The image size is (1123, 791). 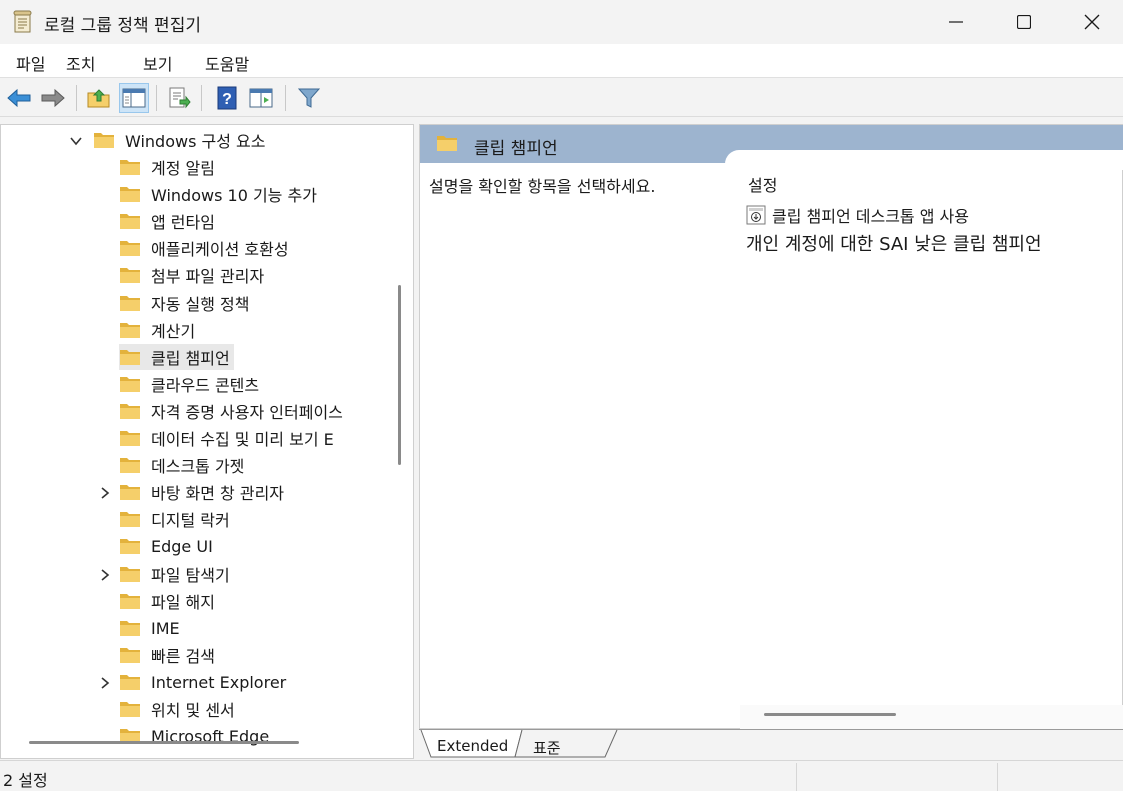 What do you see at coordinates (174, 519) in the screenshot?
I see `tree-item: 디지털 락커` at bounding box center [174, 519].